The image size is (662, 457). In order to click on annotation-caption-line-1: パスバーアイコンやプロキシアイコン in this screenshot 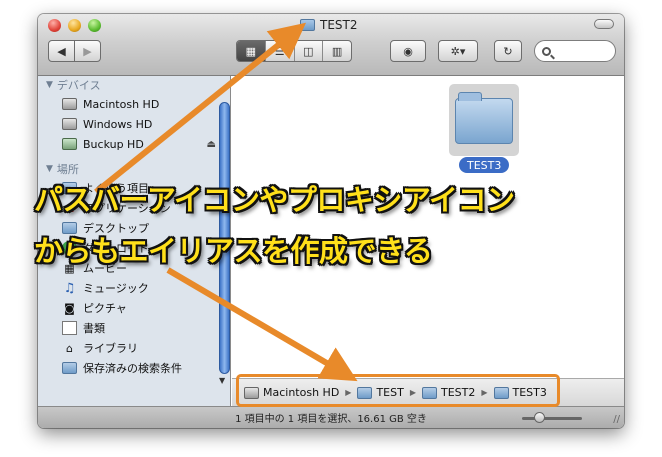, I will do `click(274, 200)`.